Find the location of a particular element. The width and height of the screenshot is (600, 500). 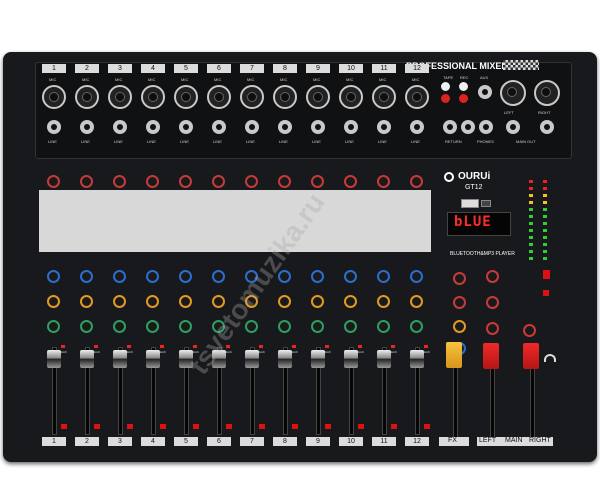

fx-fader is located at coordinates (454, 355).